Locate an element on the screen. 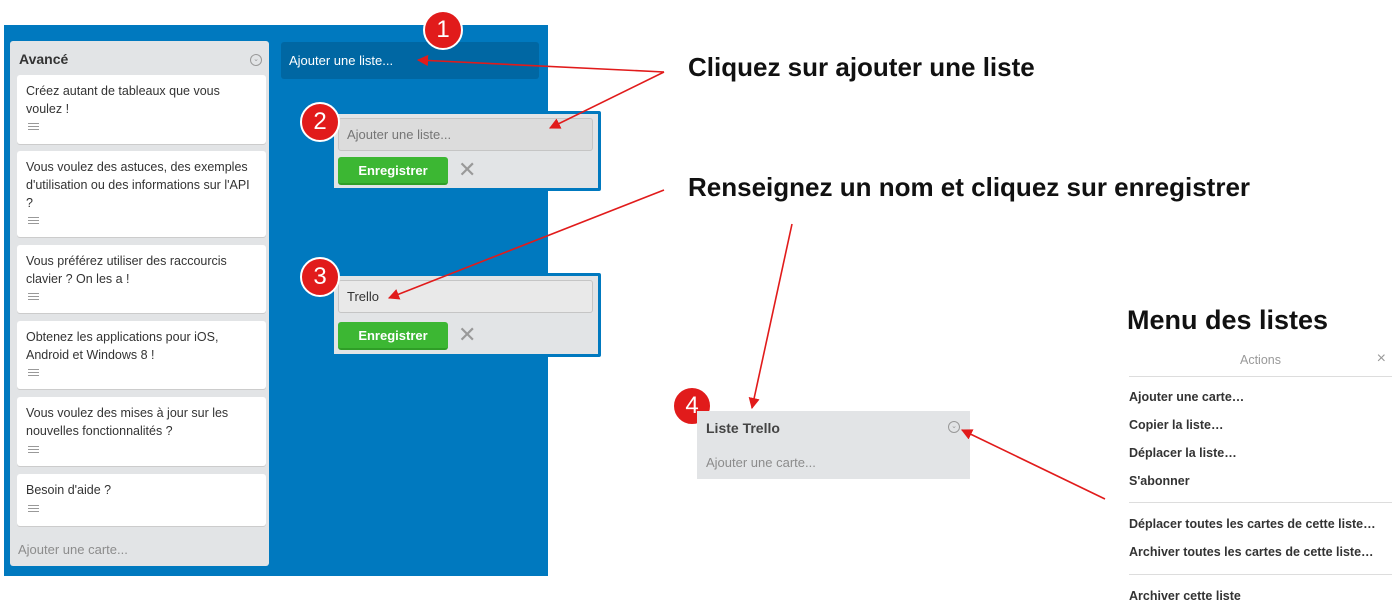 The width and height of the screenshot is (1400, 612). arrow-to-result-list is located at coordinates (770, 316).